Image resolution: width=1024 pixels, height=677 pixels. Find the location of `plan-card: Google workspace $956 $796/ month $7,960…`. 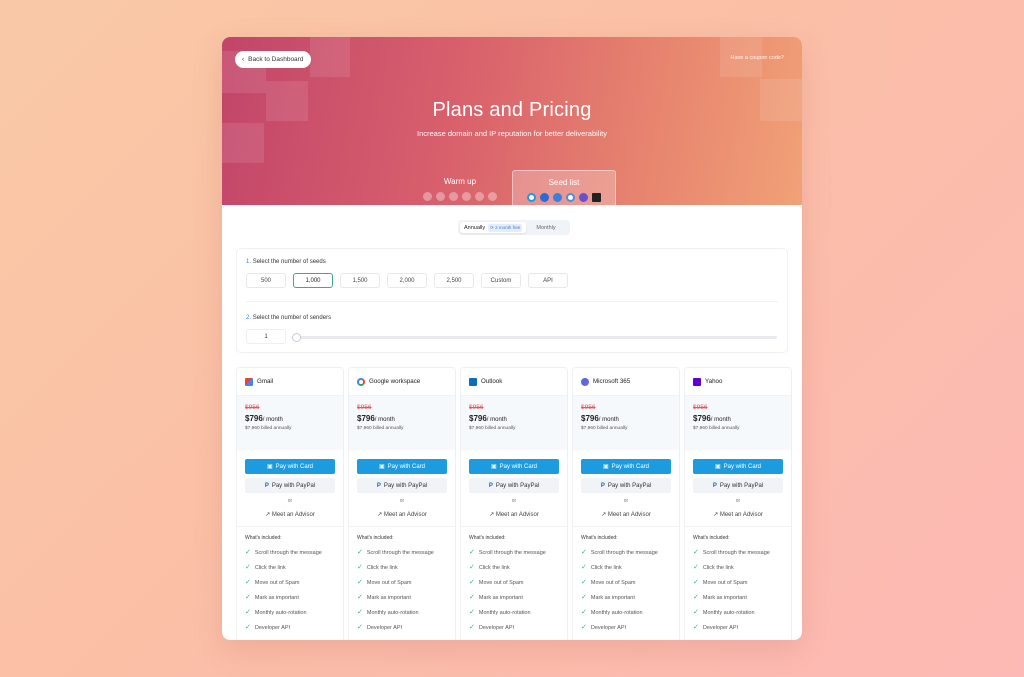

plan-card: Google workspace $956 $796/ month $7,960… is located at coordinates (402, 503).